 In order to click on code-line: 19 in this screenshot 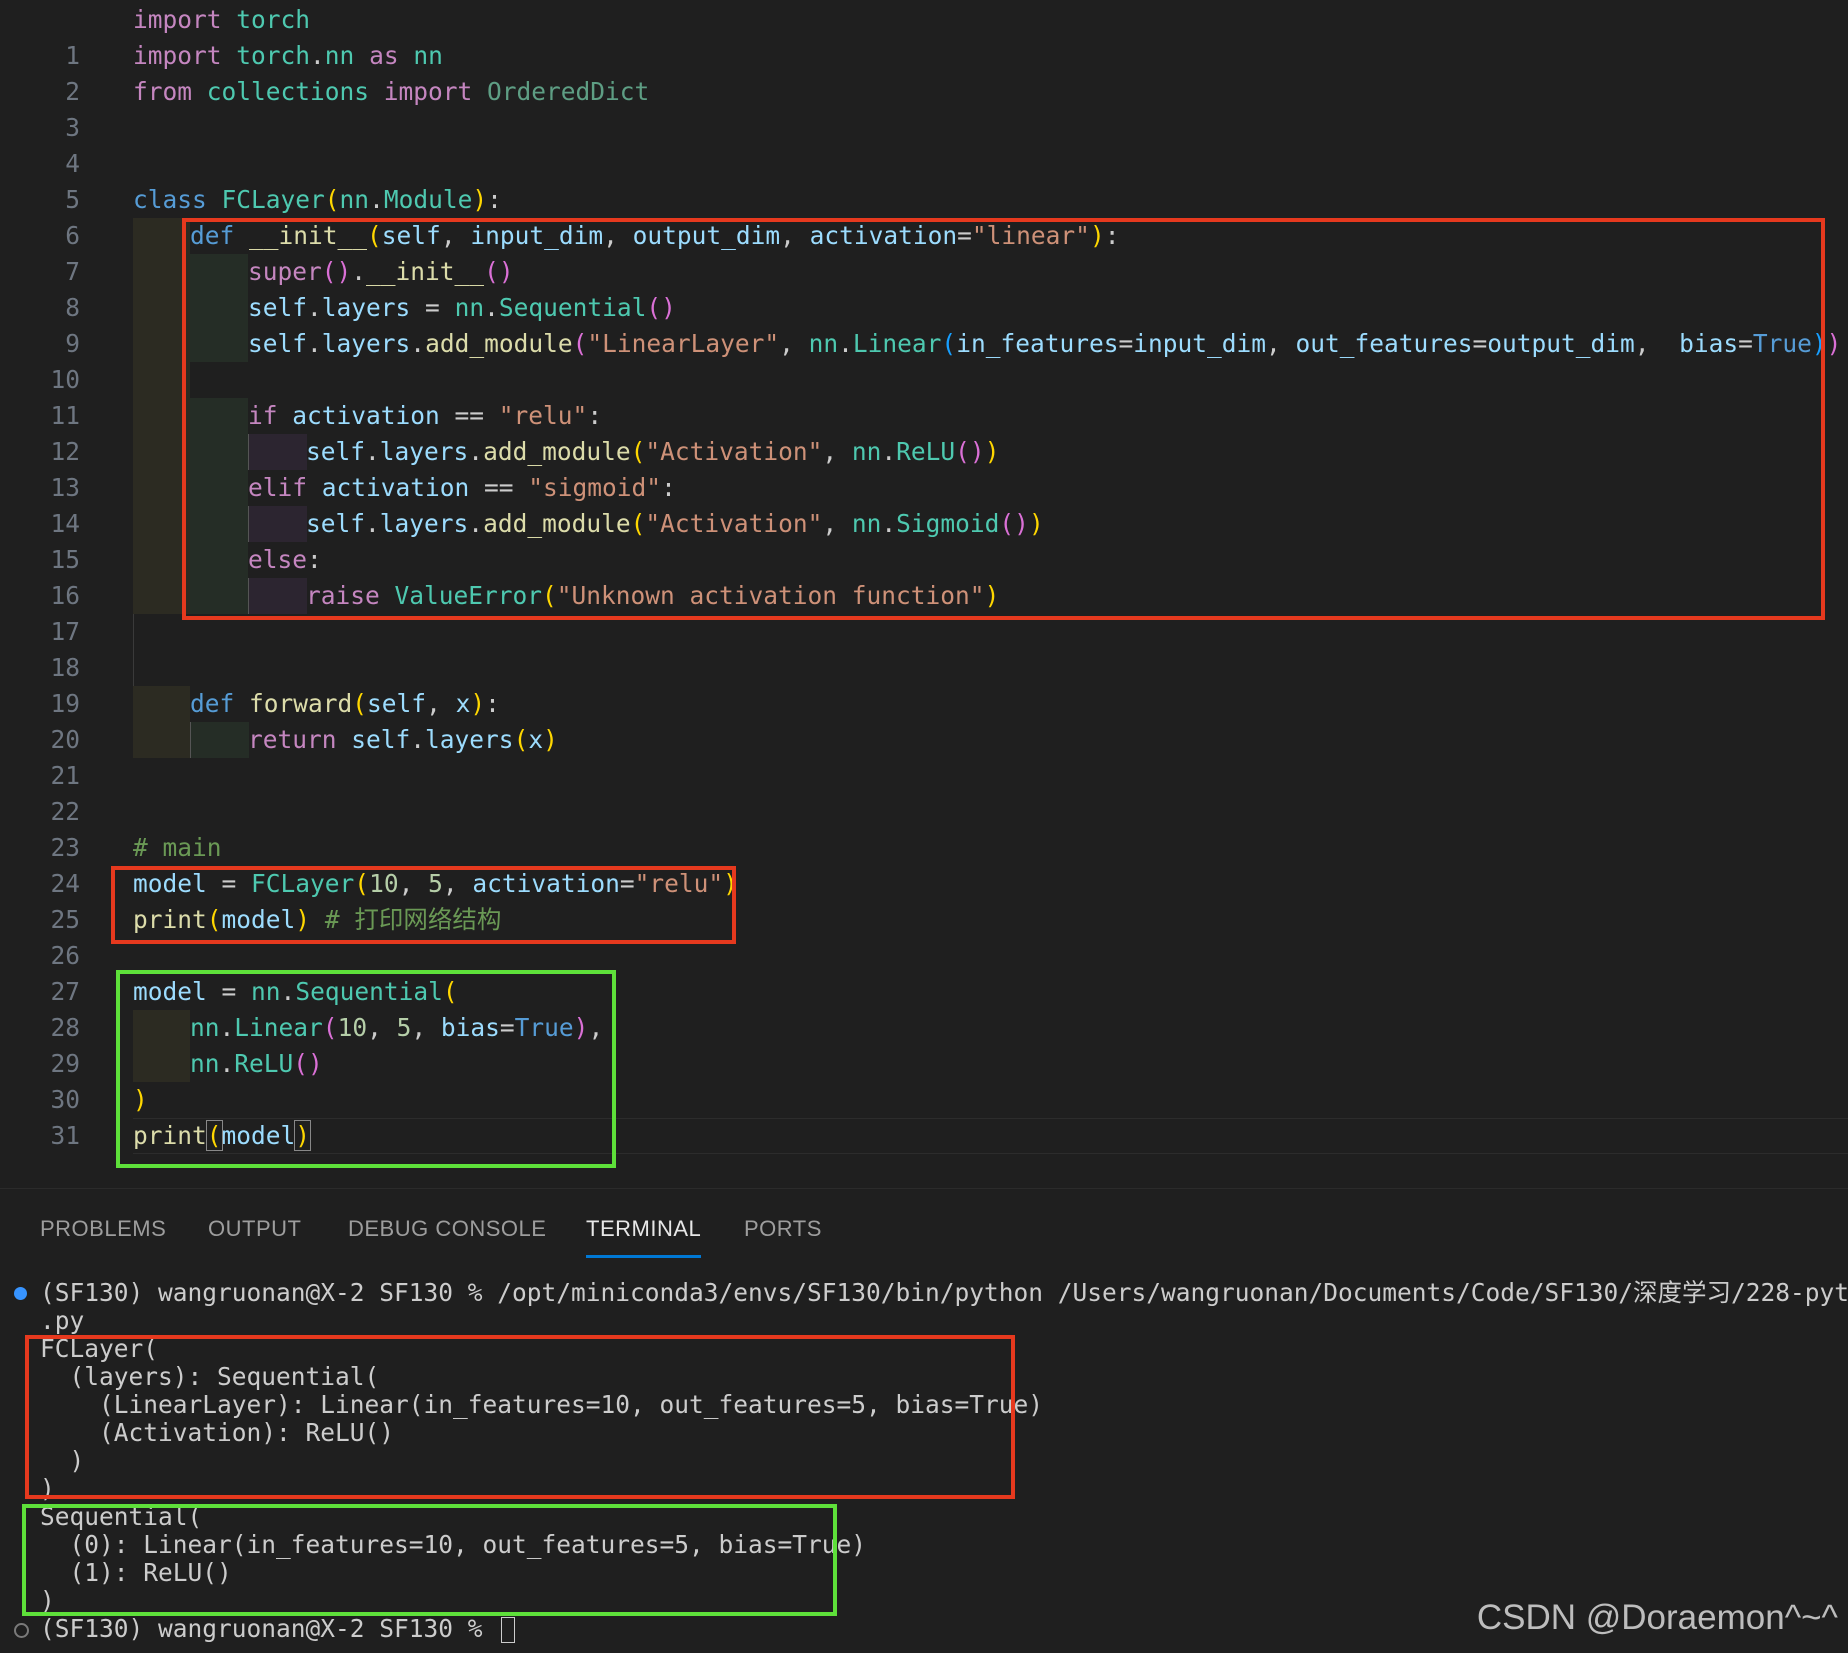, I will do `click(924, 684)`.